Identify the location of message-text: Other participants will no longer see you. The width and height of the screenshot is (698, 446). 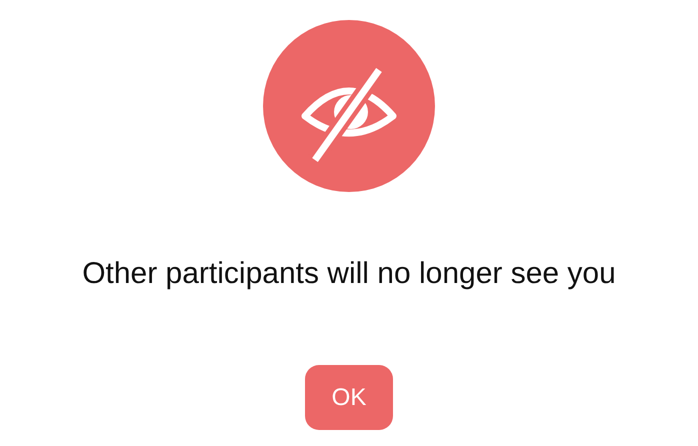
(349, 274).